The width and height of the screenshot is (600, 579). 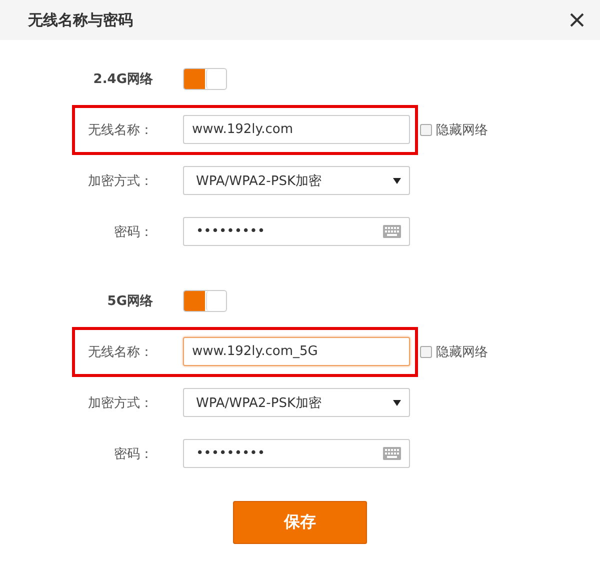 What do you see at coordinates (80, 20) in the screenshot?
I see `dialog-title: 无线名称与密码` at bounding box center [80, 20].